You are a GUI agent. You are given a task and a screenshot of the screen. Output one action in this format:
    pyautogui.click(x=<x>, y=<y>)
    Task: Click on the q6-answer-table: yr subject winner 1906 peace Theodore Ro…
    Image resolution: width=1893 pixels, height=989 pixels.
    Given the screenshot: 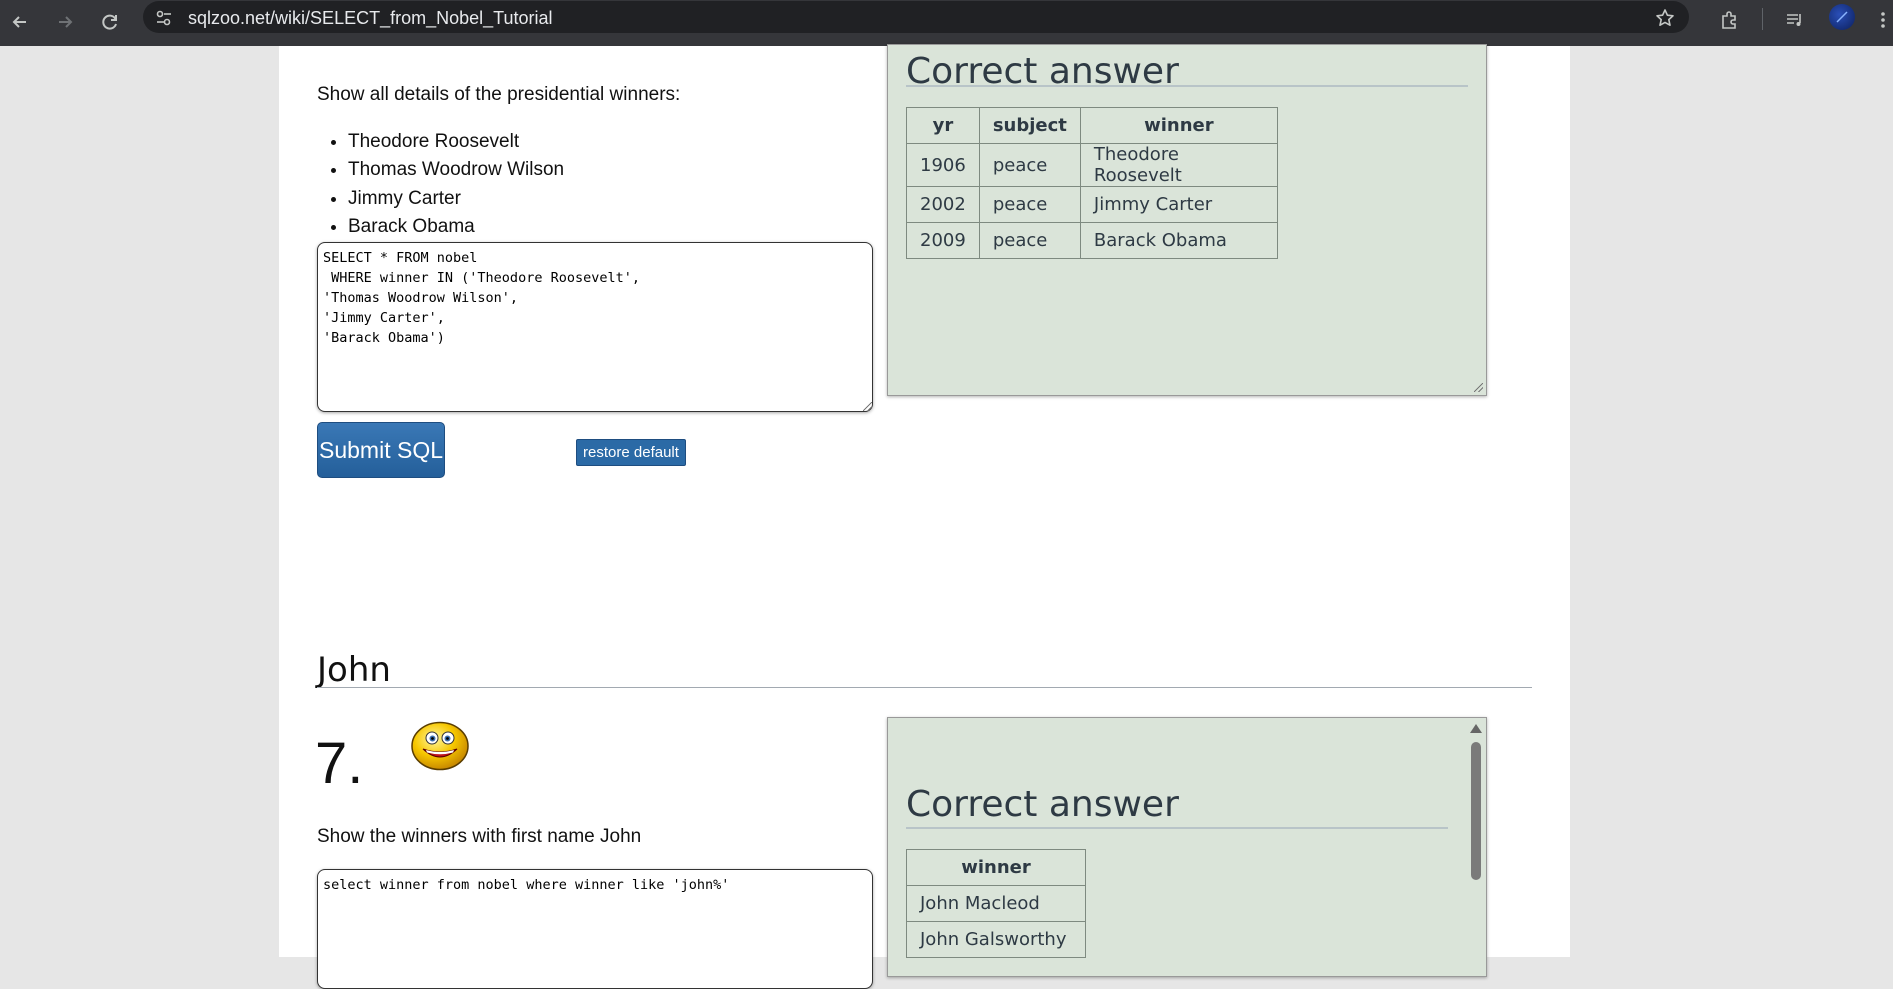 What is the action you would take?
    pyautogui.click(x=1092, y=183)
    